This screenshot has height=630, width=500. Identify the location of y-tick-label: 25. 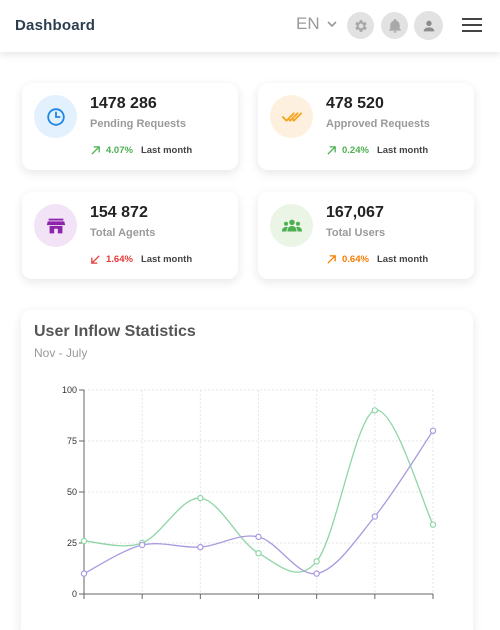
(72, 543).